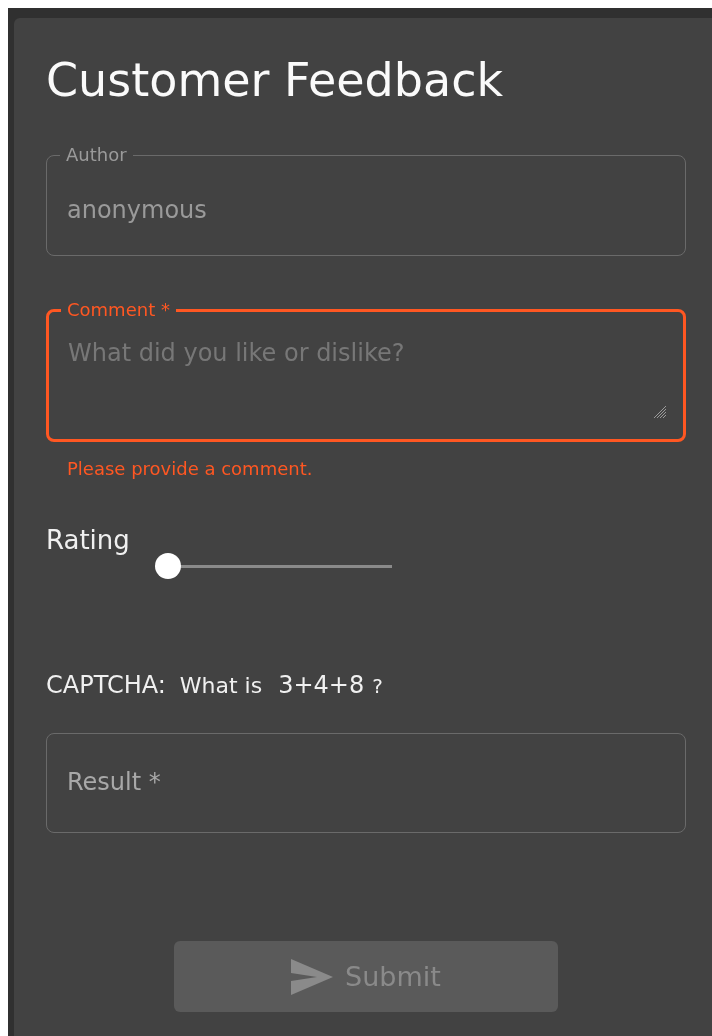 This screenshot has height=1036, width=712. I want to click on result-field: Result *, so click(366, 783).